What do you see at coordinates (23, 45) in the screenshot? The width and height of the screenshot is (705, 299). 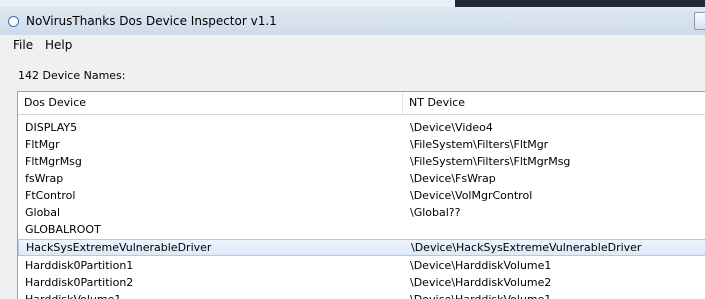 I see `menu-file: File` at bounding box center [23, 45].